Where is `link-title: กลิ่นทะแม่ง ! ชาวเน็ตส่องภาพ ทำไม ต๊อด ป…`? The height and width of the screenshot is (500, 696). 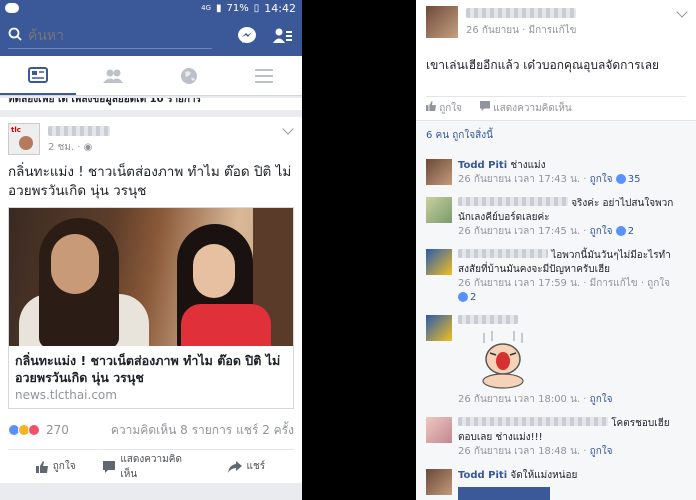
link-title: กลิ่นทะแม่ง ! ชาวเน็ตส่องภาพ ทำไม ต๊อด ป… is located at coordinates (148, 369).